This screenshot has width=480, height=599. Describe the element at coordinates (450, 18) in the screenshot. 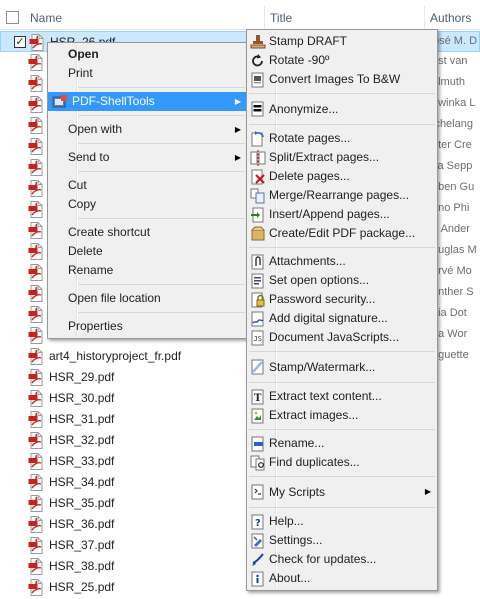

I see `column-authors: Authors` at that location.